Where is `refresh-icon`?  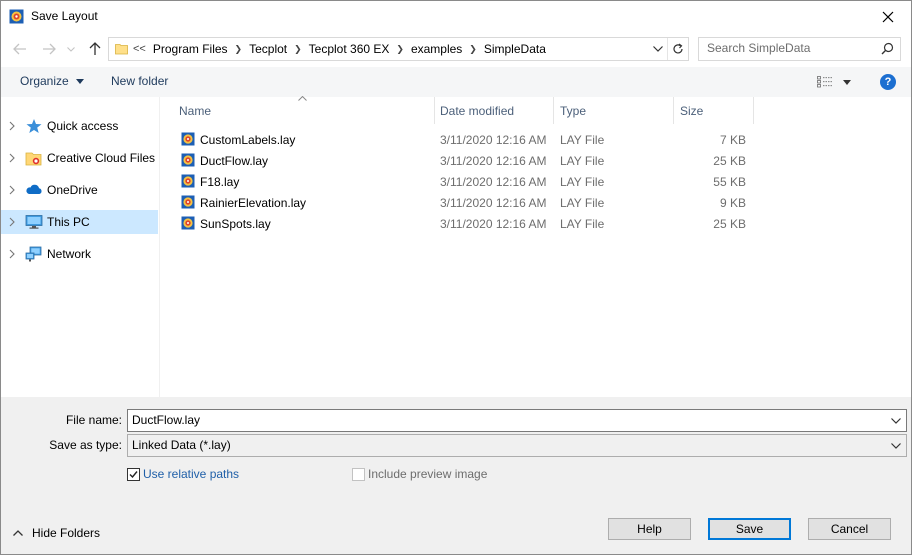
refresh-icon is located at coordinates (678, 48).